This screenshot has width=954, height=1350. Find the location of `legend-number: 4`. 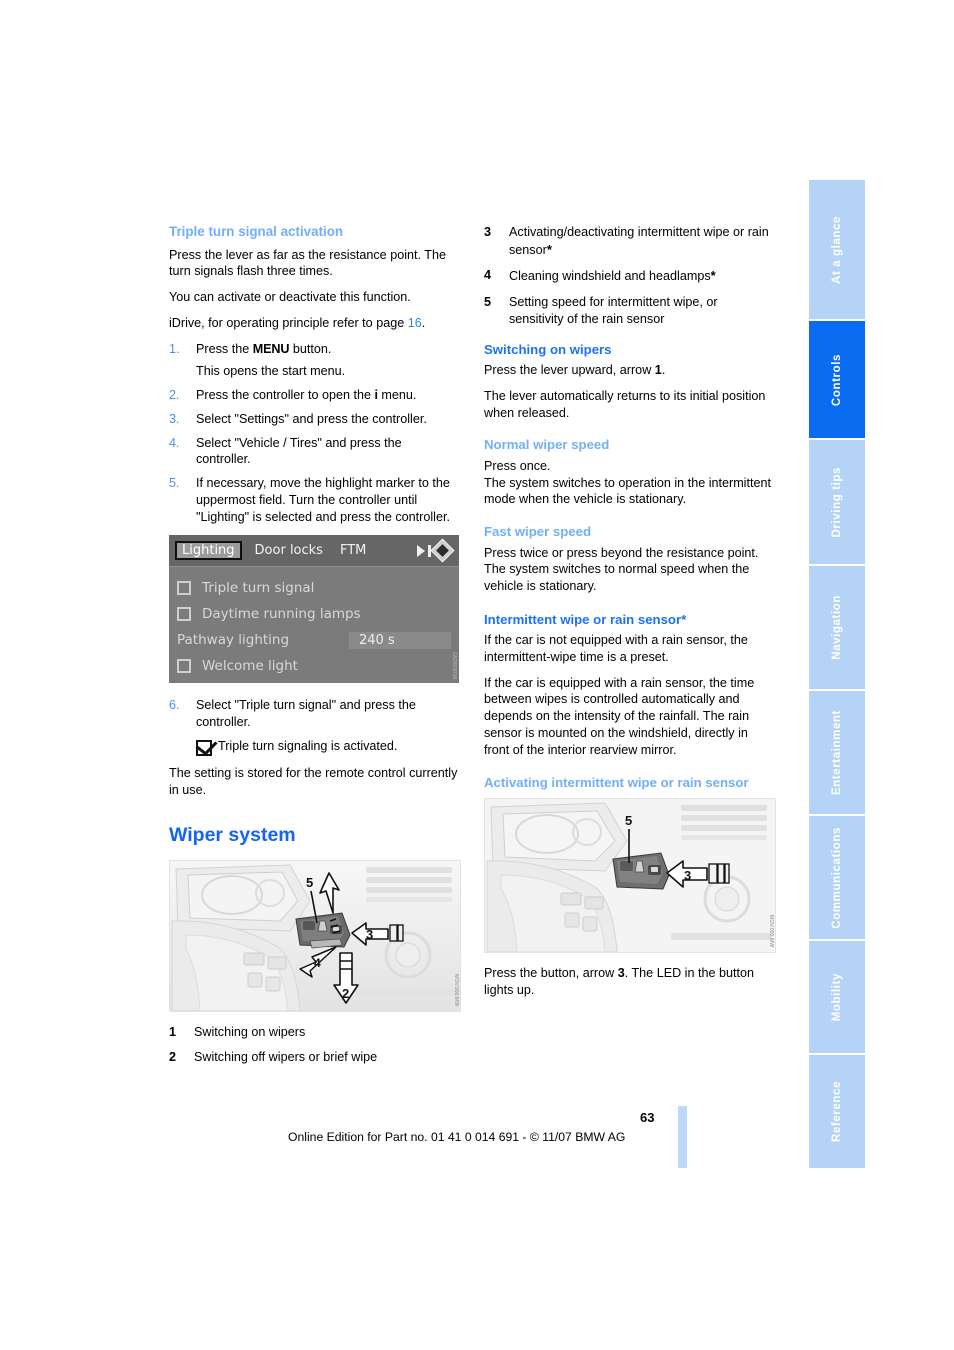

legend-number: 4 is located at coordinates (488, 275).